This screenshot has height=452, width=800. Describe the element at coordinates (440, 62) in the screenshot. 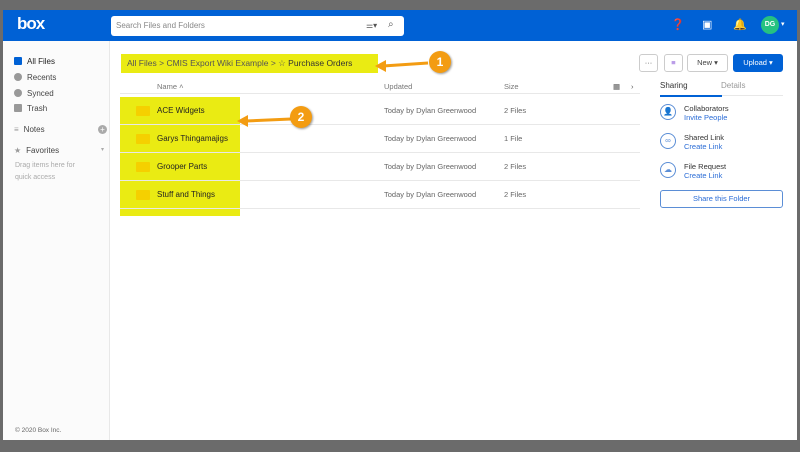

I see `annotation-marker-1: 1` at that location.